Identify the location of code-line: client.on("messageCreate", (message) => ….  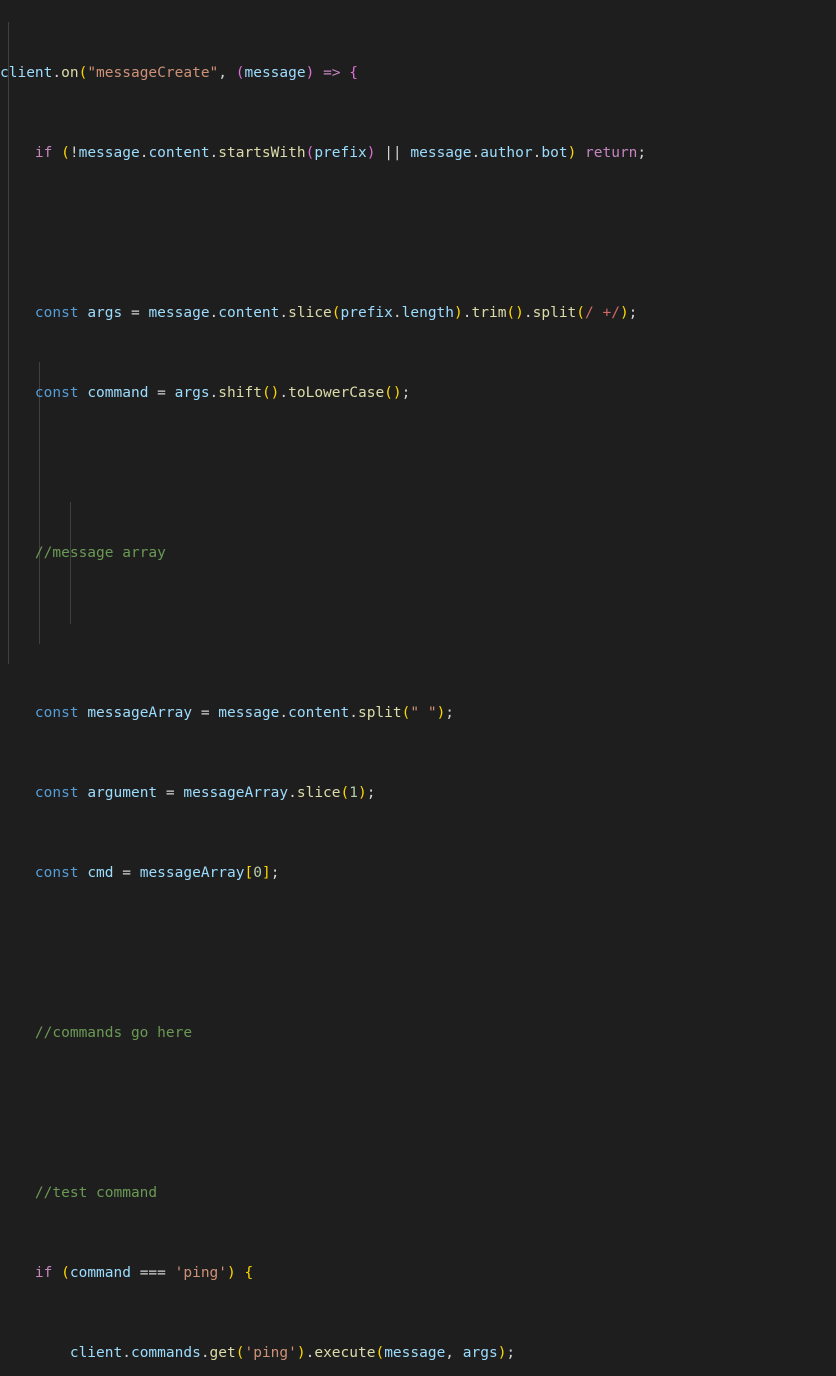
(179, 73).